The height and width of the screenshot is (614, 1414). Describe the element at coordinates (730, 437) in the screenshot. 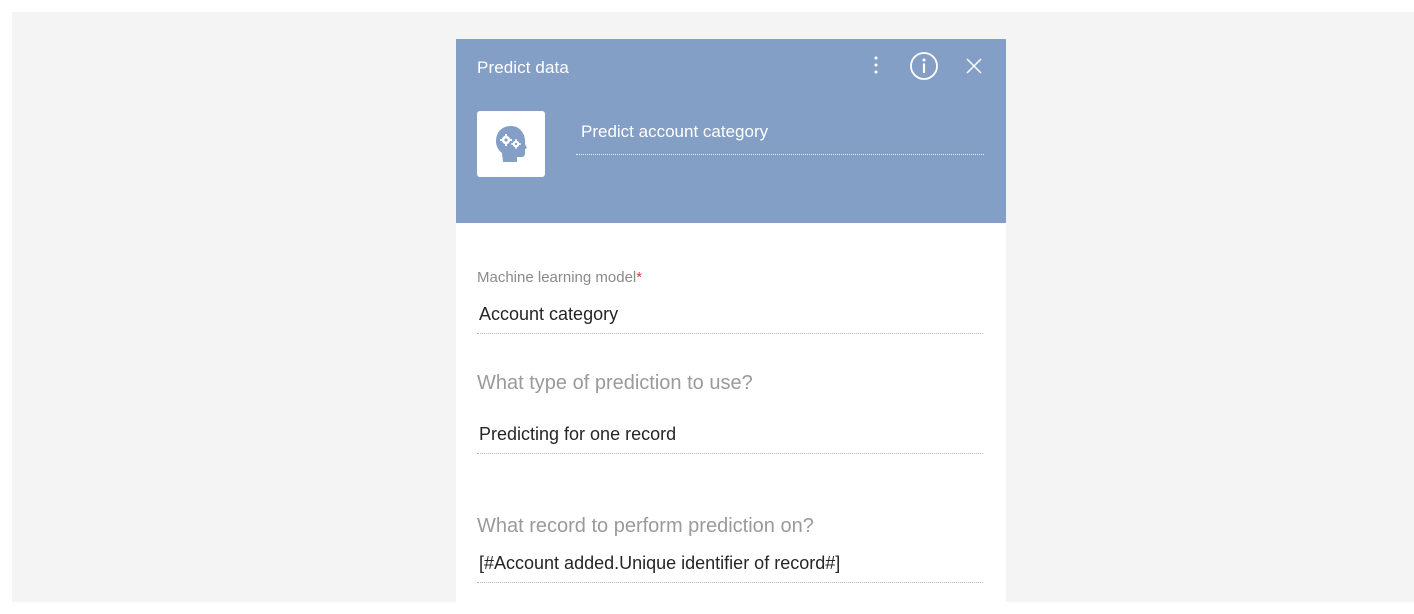

I see `prediction-type-field: Predicting for one record` at that location.